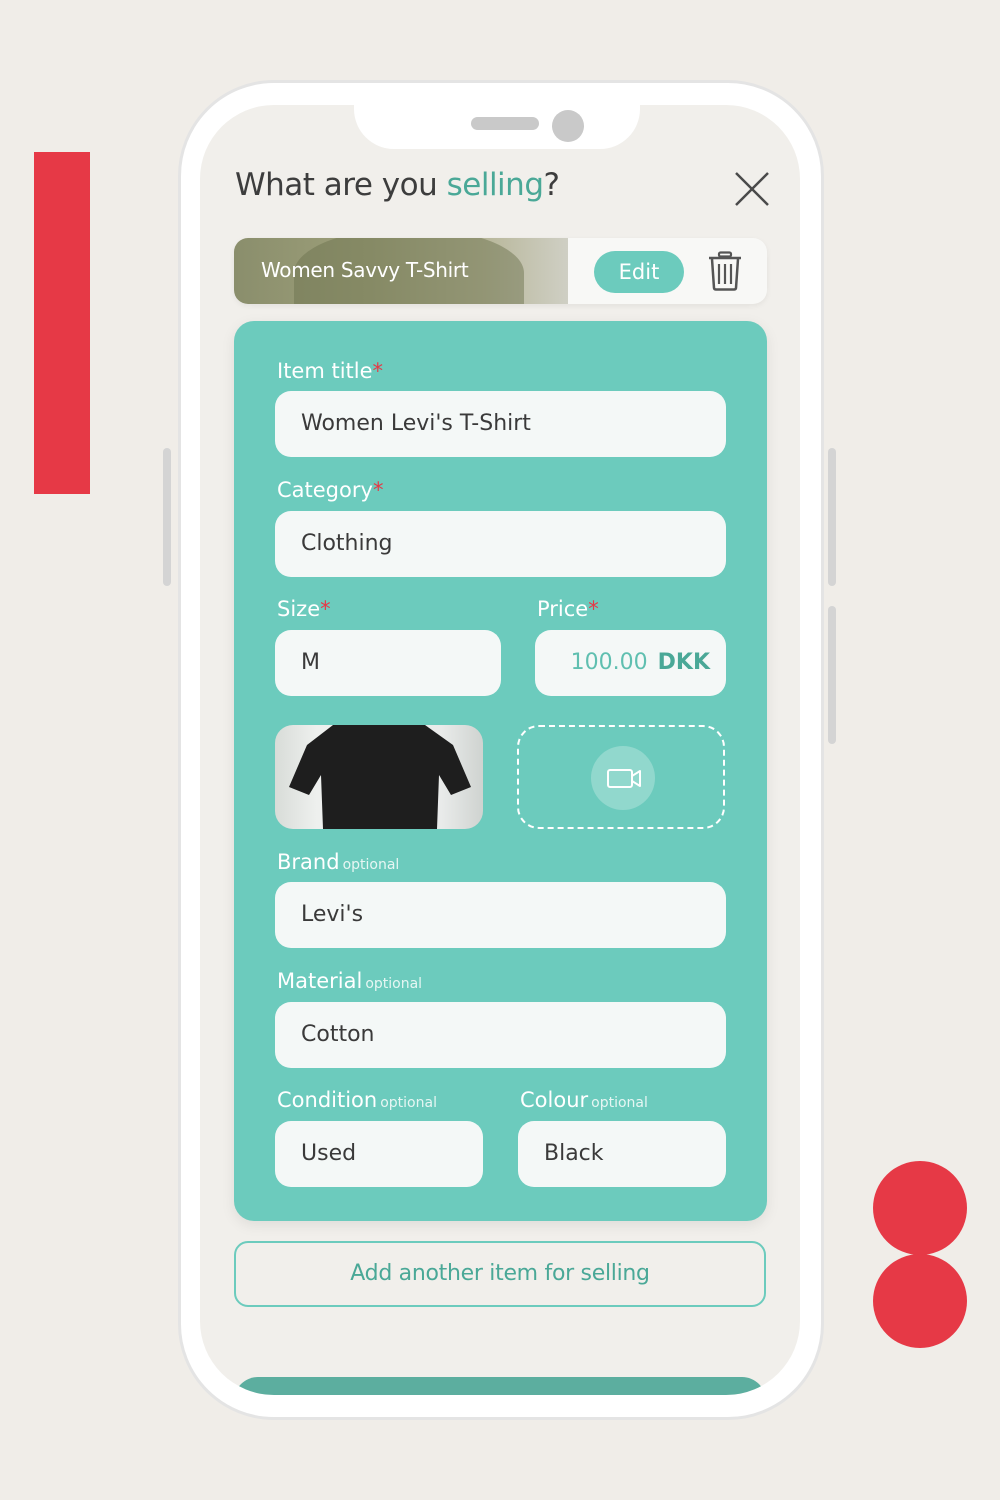 This screenshot has height=1500, width=1000. I want to click on speaker, so click(505, 123).